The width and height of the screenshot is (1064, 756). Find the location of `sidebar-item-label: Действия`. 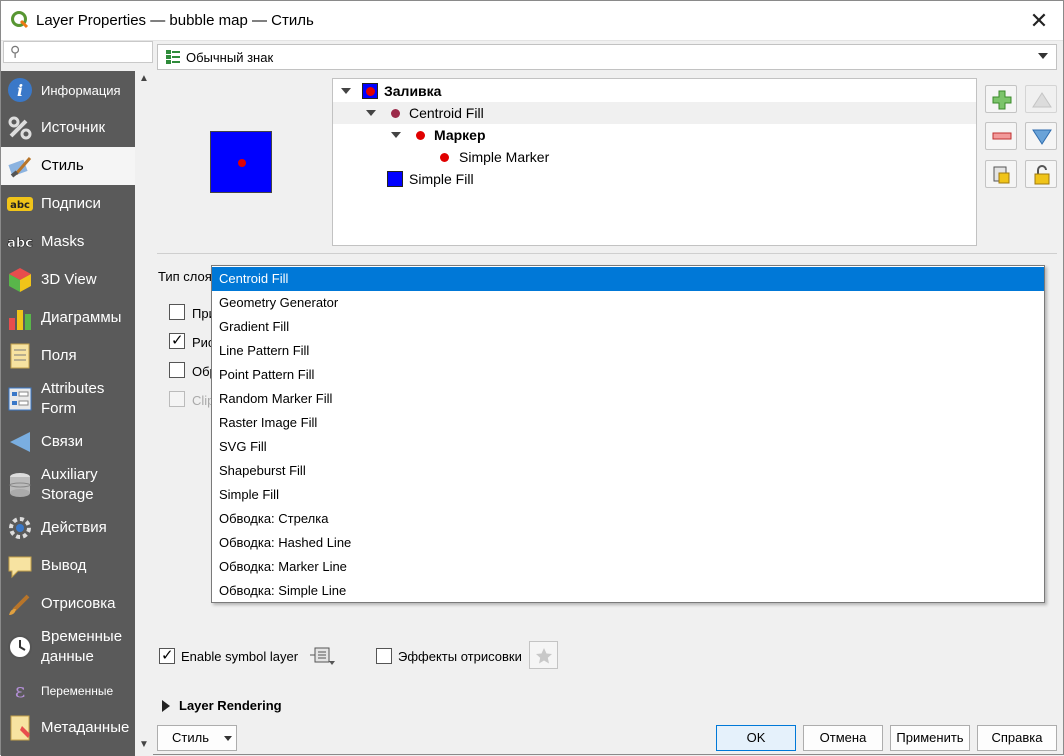

sidebar-item-label: Действия is located at coordinates (74, 527).